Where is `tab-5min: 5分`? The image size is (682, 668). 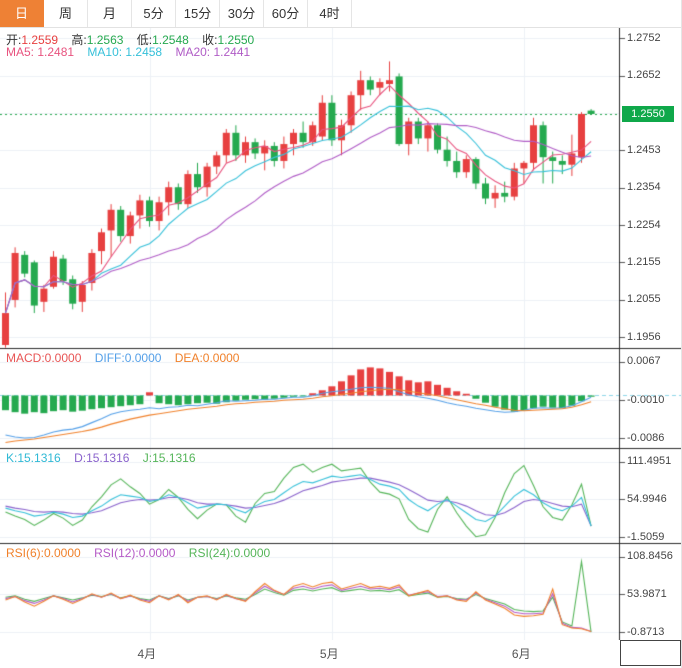 tab-5min: 5分 is located at coordinates (154, 13).